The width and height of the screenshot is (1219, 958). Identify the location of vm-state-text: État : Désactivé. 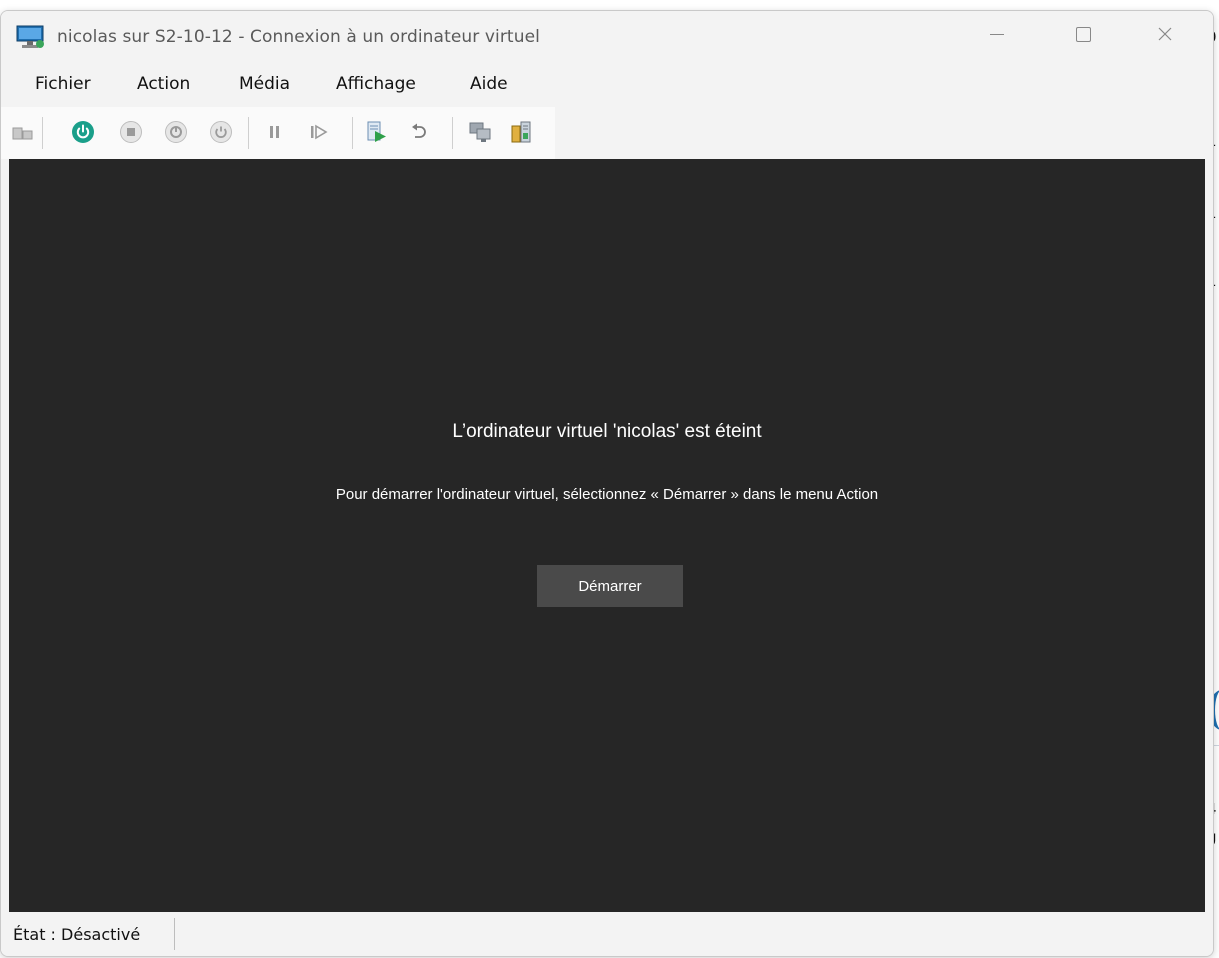
(77, 934).